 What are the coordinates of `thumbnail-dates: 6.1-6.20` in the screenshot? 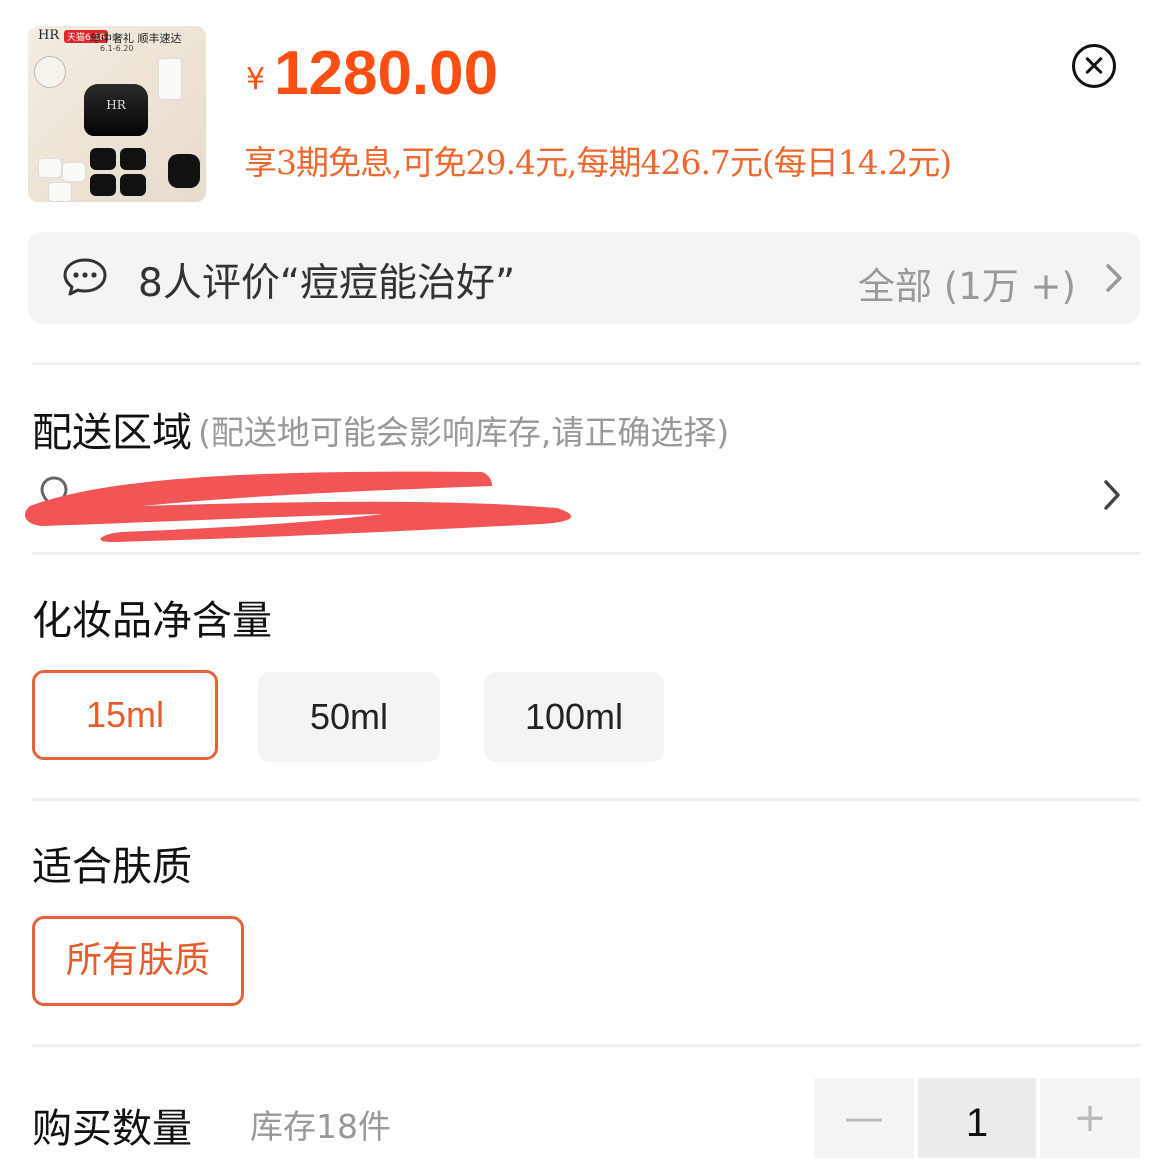 It's located at (117, 48).